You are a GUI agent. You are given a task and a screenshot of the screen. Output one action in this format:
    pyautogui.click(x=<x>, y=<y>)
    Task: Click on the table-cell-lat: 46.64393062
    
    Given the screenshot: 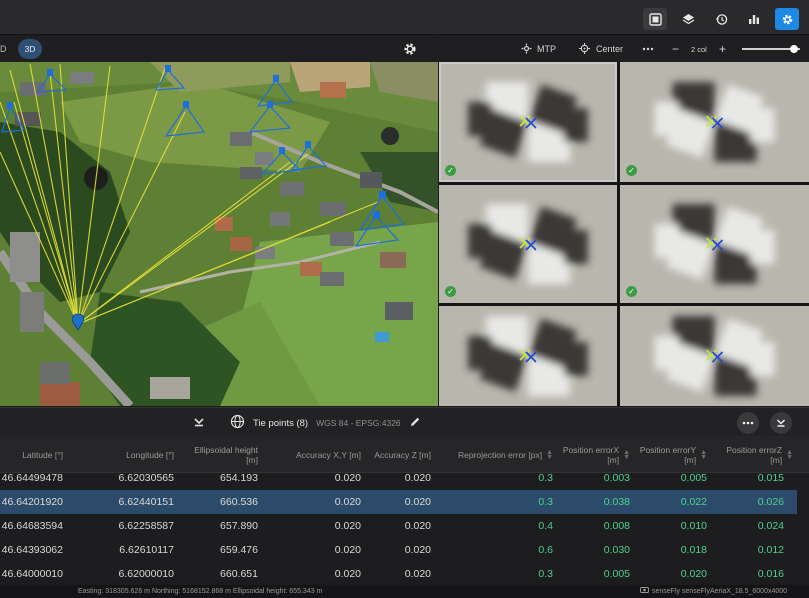 What is the action you would take?
    pyautogui.click(x=32, y=550)
    